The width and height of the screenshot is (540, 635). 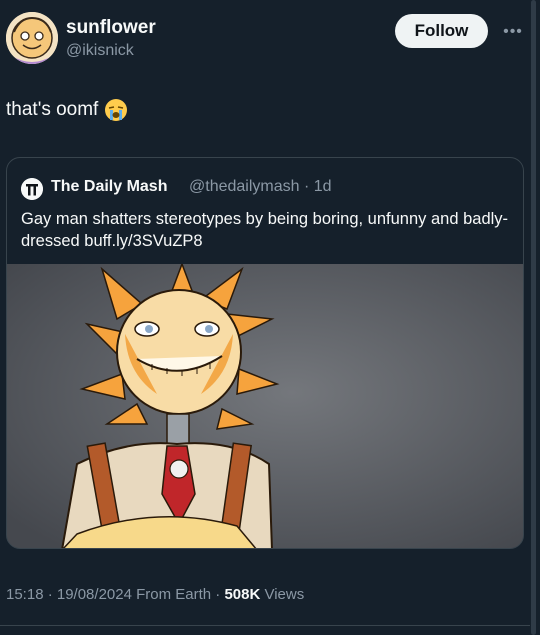 I want to click on user-handle: @ikisnick, so click(x=100, y=51).